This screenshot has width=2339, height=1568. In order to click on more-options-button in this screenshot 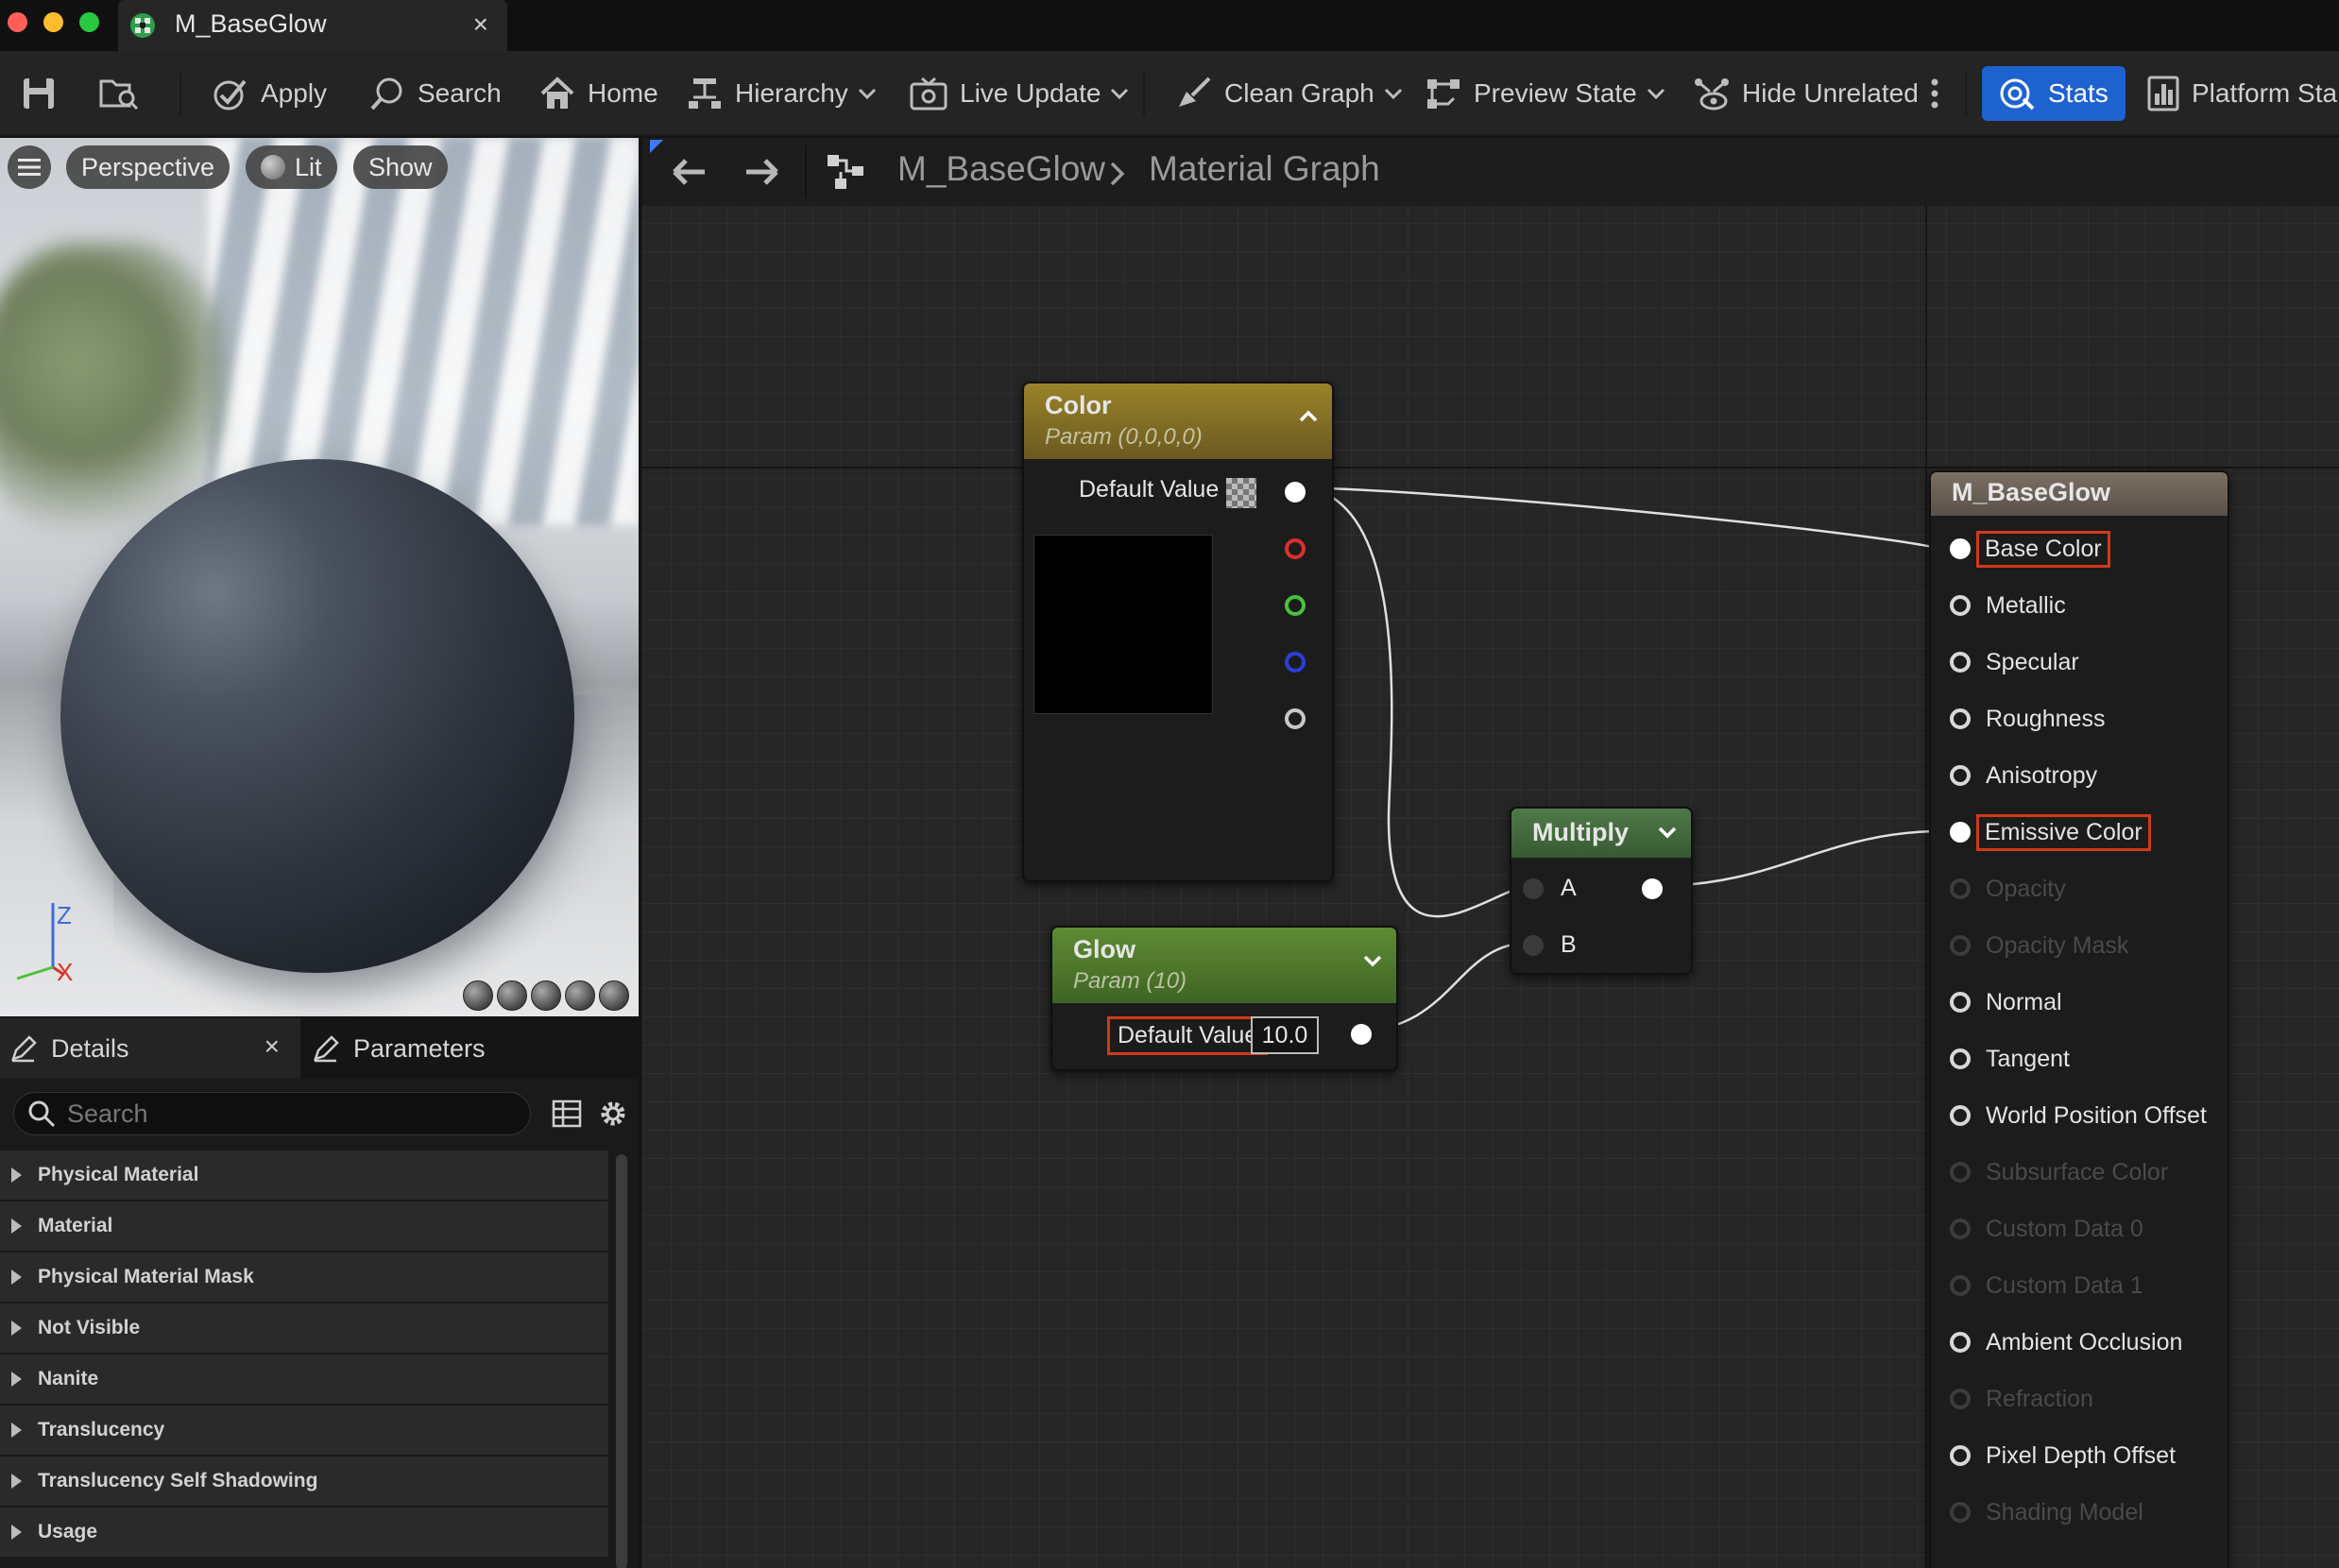, I will do `click(1940, 93)`.